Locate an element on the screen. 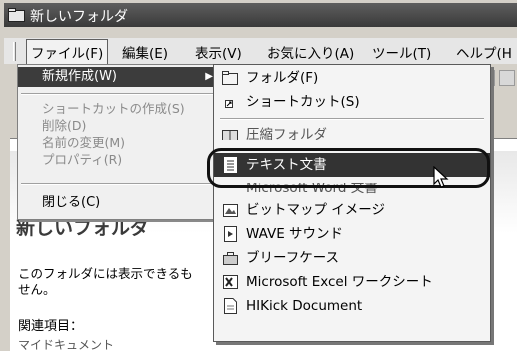 This screenshot has width=517, height=351. menu-help: ヘルプ(H is located at coordinates (484, 52).